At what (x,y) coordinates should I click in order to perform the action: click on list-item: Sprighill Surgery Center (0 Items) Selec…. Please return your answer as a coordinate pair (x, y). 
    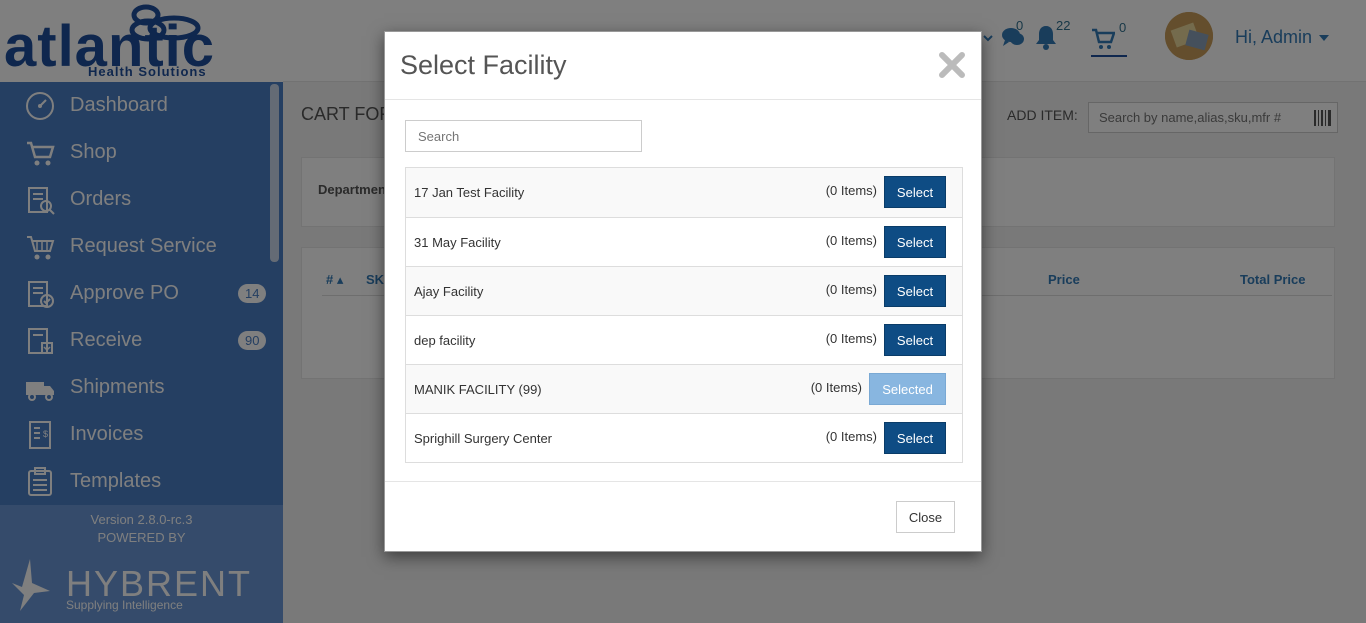
    Looking at the image, I should click on (684, 437).